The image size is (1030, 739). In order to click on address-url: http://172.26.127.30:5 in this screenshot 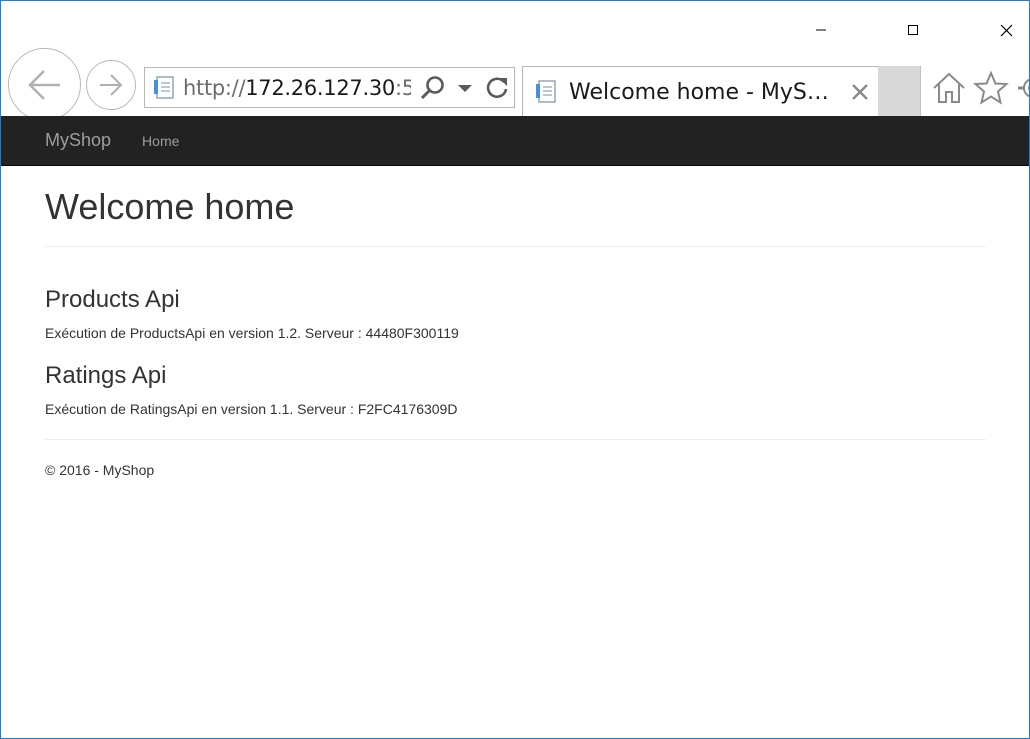, I will do `click(297, 88)`.